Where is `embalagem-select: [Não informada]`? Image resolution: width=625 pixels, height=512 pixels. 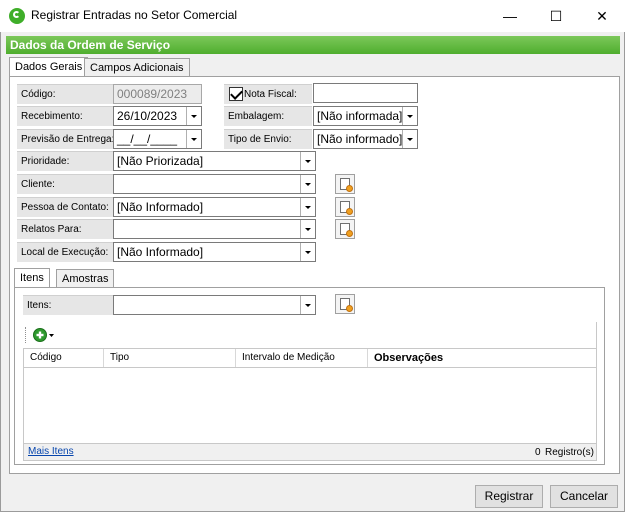
embalagem-select: [Não informada] is located at coordinates (365, 116).